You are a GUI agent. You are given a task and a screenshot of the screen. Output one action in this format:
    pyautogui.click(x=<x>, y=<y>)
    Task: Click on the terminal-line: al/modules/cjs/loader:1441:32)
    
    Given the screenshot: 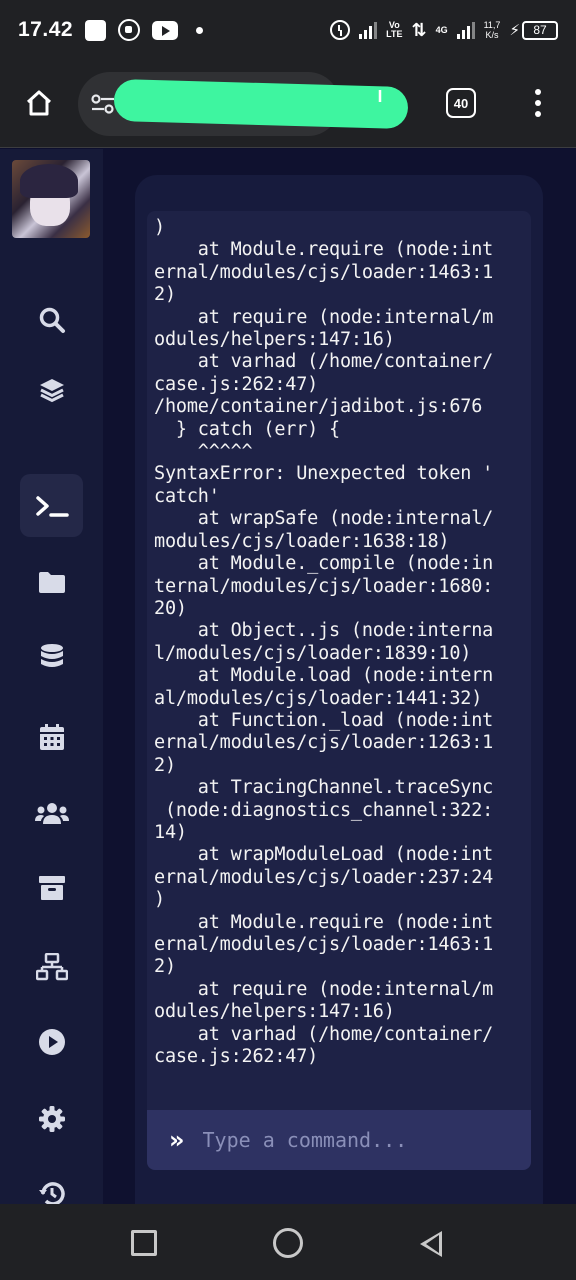 What is the action you would take?
    pyautogui.click(x=318, y=698)
    